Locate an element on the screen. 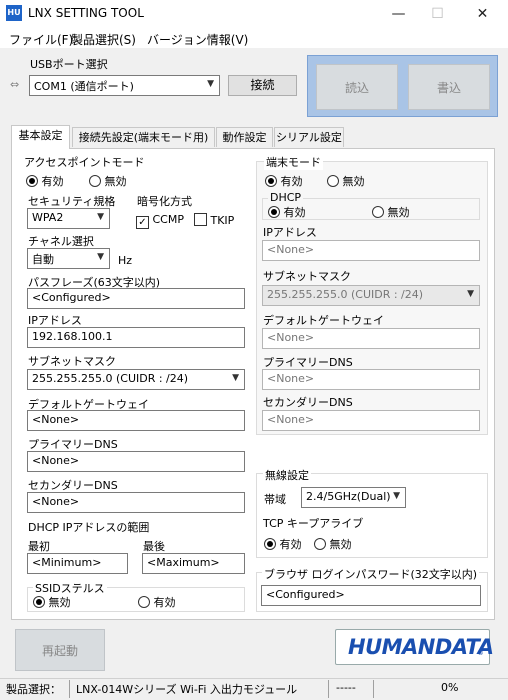  band-label: 帯域 is located at coordinates (275, 499).